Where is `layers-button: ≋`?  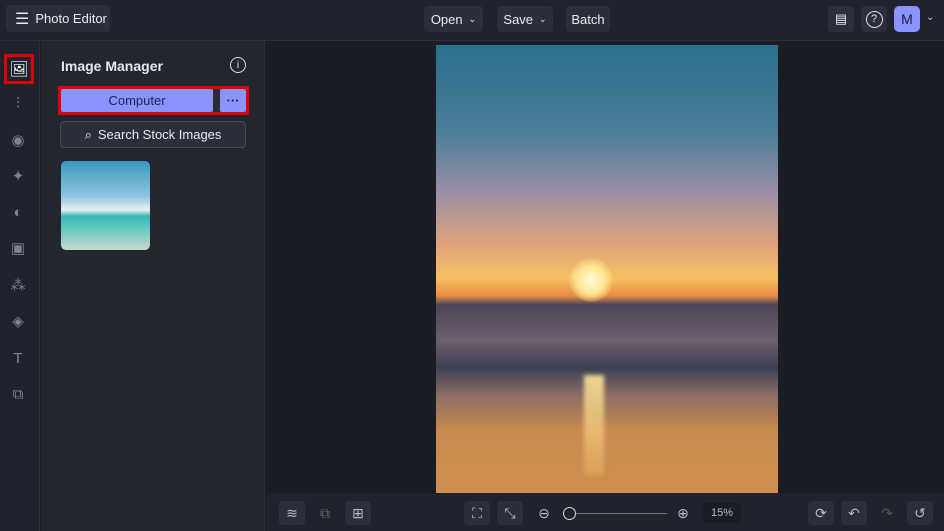
layers-button: ≋ is located at coordinates (292, 513).